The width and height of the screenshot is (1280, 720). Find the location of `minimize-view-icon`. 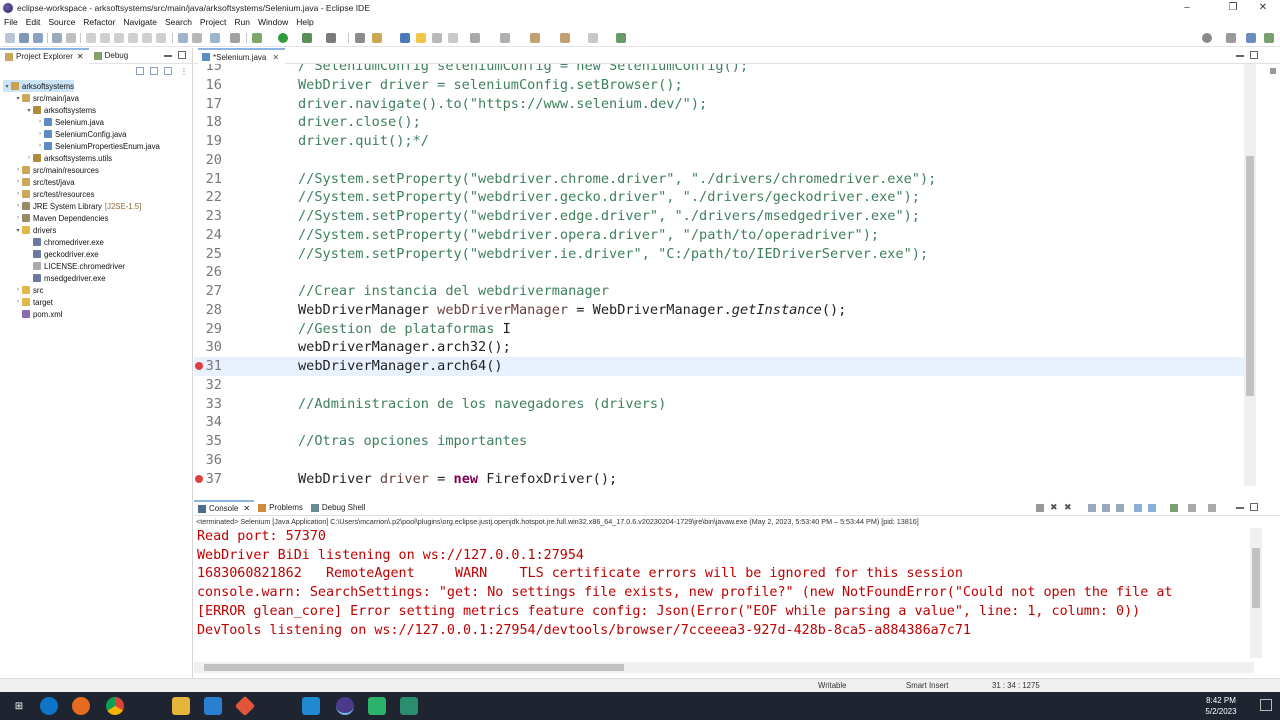

minimize-view-icon is located at coordinates (168, 56).